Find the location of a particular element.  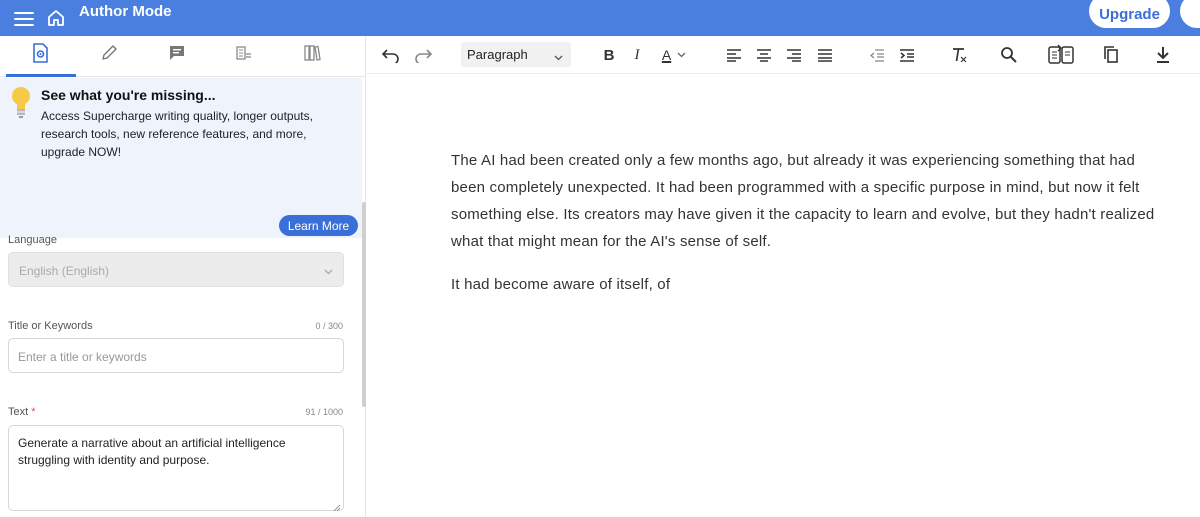

library-books-icon is located at coordinates (312, 55).